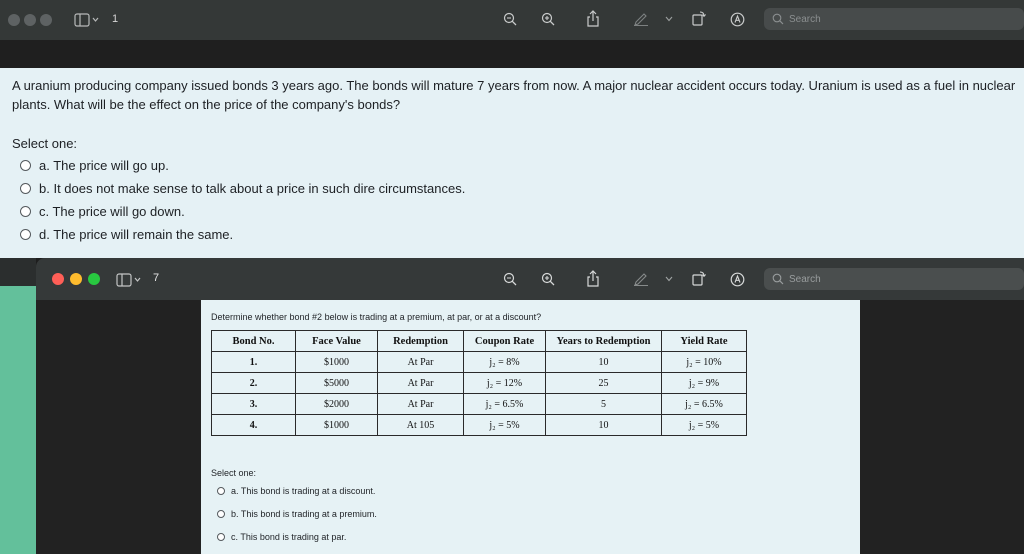  What do you see at coordinates (253, 362) in the screenshot?
I see `table-cell: 1.` at bounding box center [253, 362].